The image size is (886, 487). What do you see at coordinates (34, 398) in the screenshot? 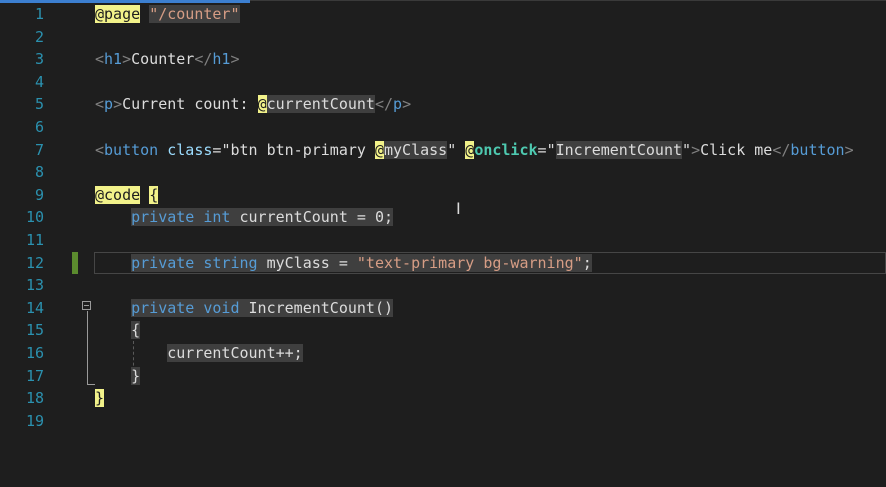
I see `line-number: 18` at bounding box center [34, 398].